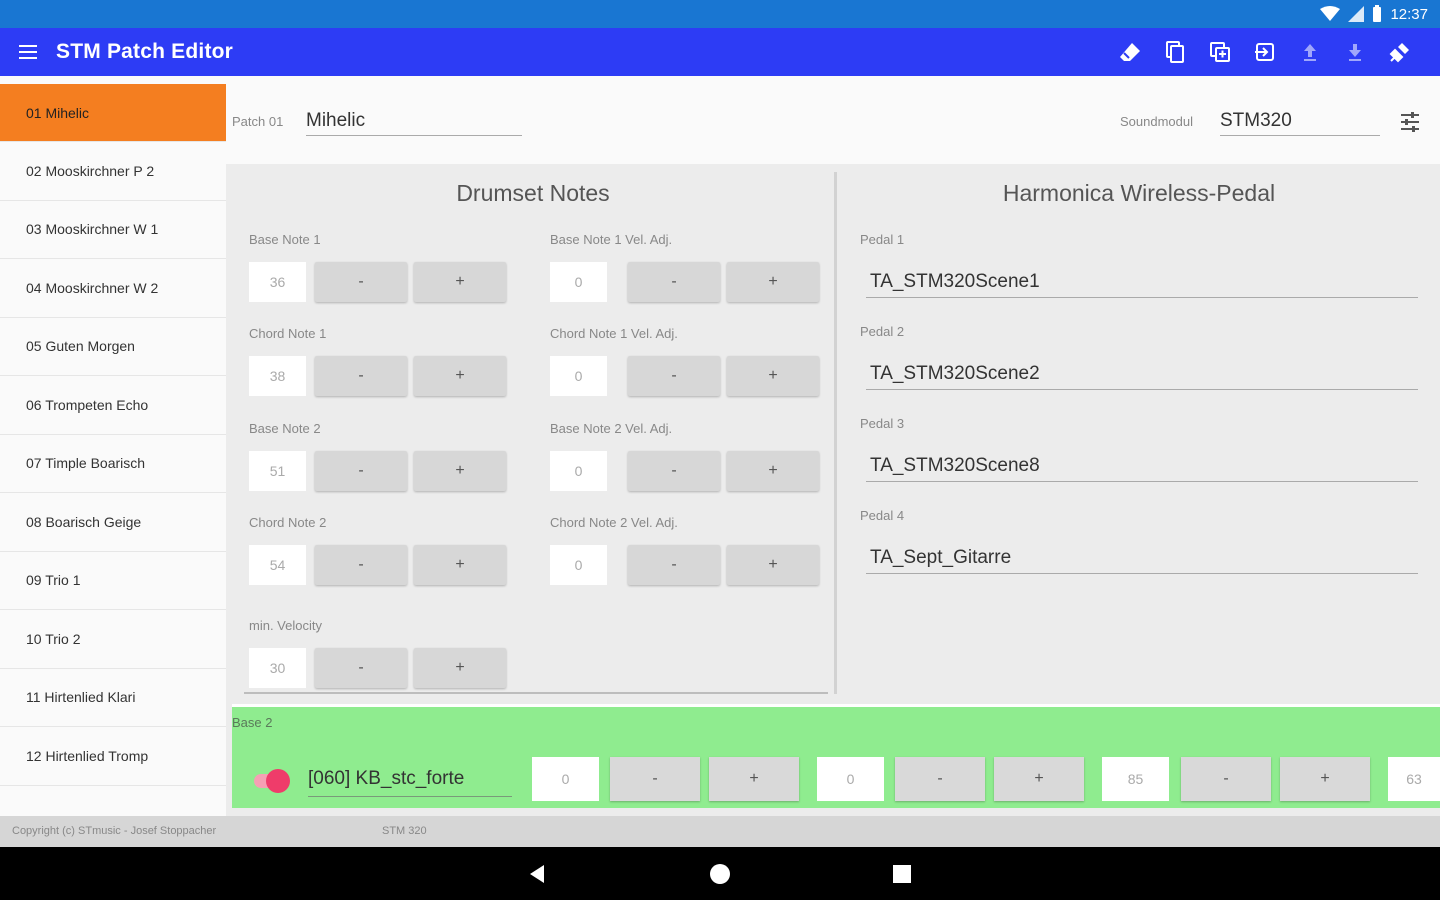 Image resolution: width=1440 pixels, height=900 pixels. Describe the element at coordinates (882, 423) in the screenshot. I see `field-label: Pedal 3` at that location.